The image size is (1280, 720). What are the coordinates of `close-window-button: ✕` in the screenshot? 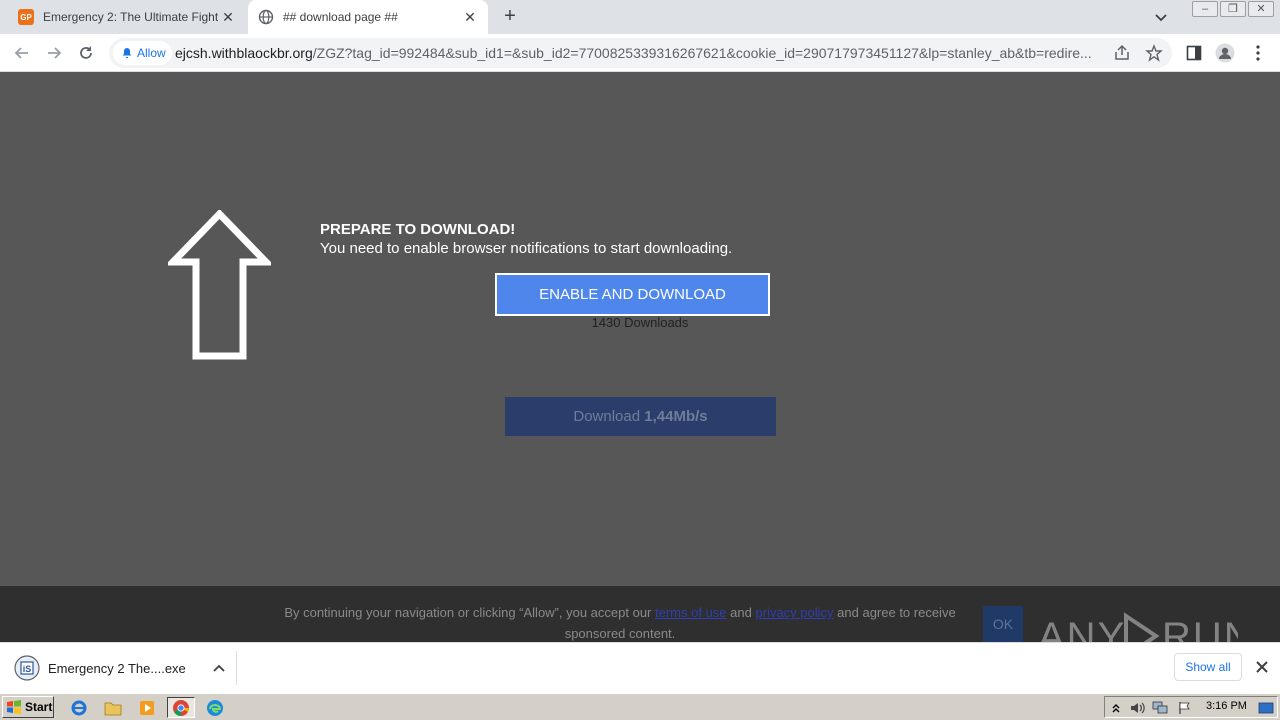 It's located at (1261, 9).